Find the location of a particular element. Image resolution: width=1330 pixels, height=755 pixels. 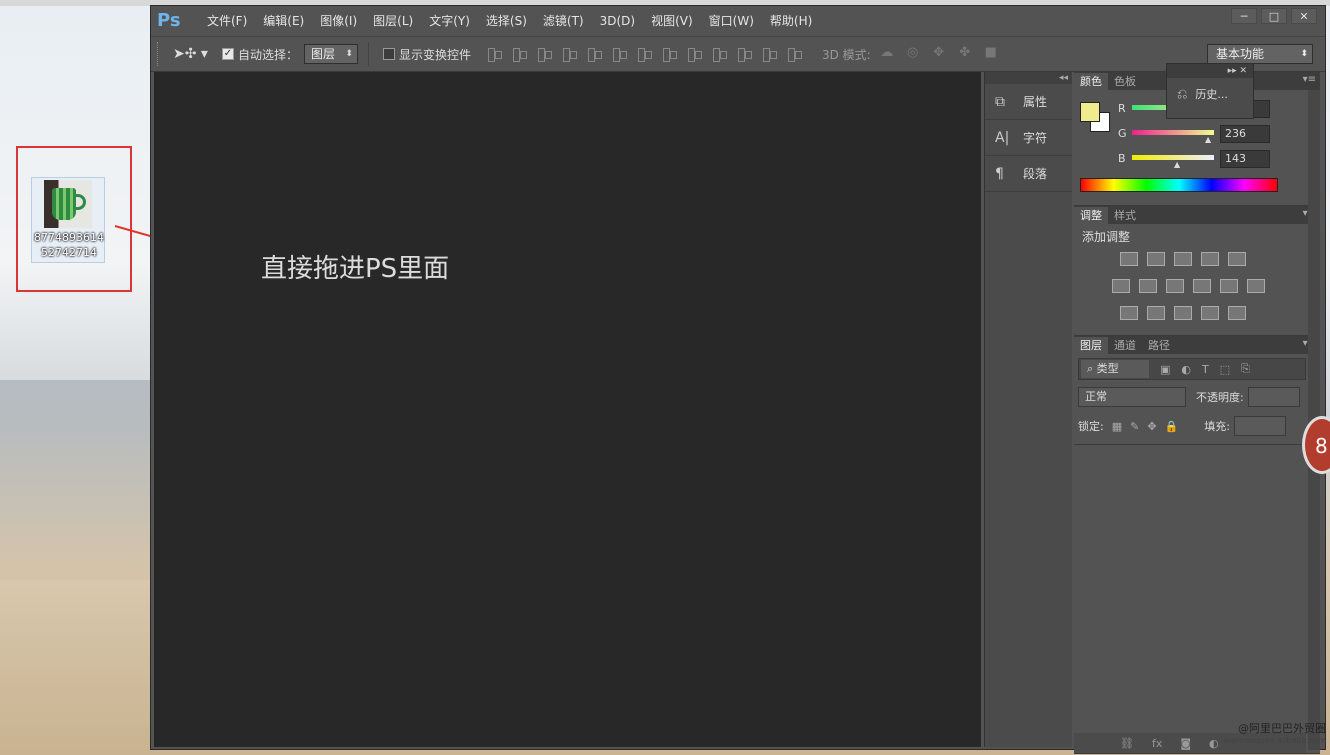

gradient-map-icon is located at coordinates (1210, 313).